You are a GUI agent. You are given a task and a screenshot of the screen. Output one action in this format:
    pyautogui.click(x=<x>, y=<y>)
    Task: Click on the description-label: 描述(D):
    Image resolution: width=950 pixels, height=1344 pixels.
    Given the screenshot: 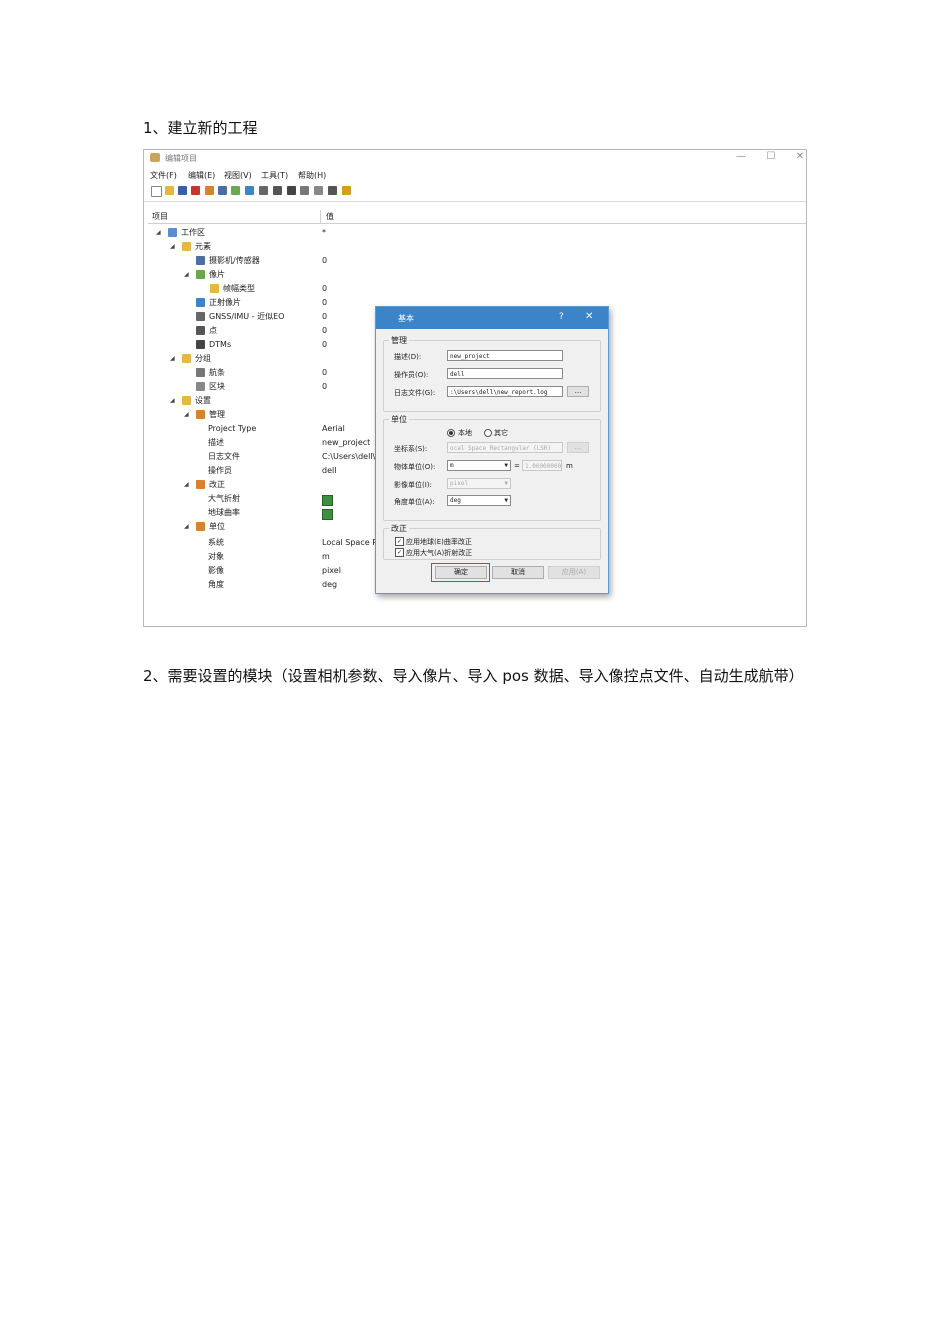 What is the action you would take?
    pyautogui.click(x=408, y=357)
    